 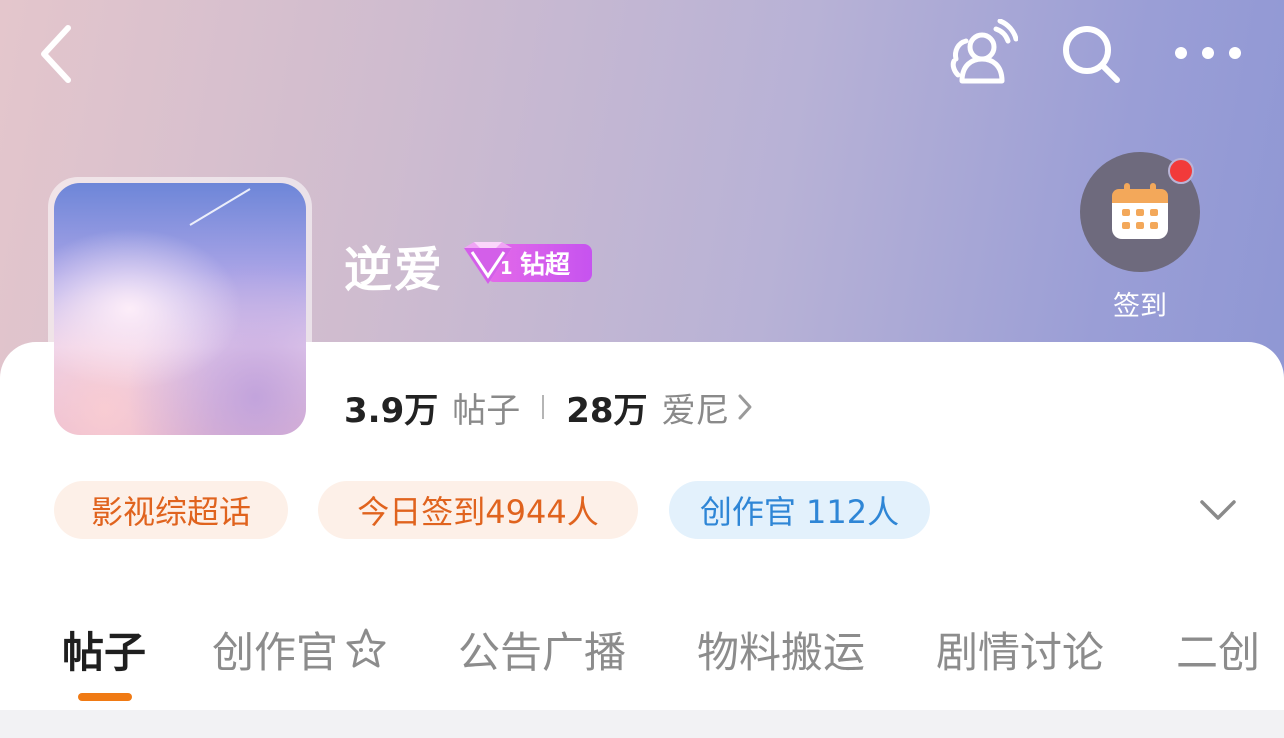 I want to click on chevron-right-icon, so click(x=745, y=407).